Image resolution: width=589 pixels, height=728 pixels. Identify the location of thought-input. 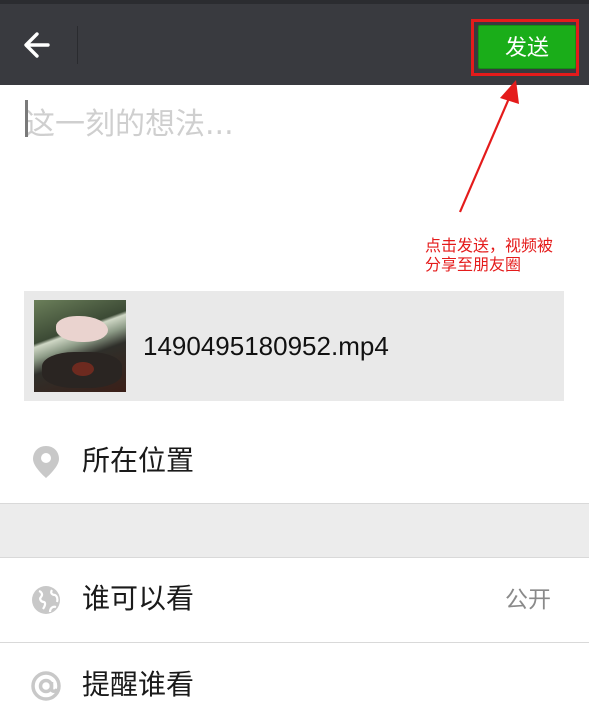
(295, 124).